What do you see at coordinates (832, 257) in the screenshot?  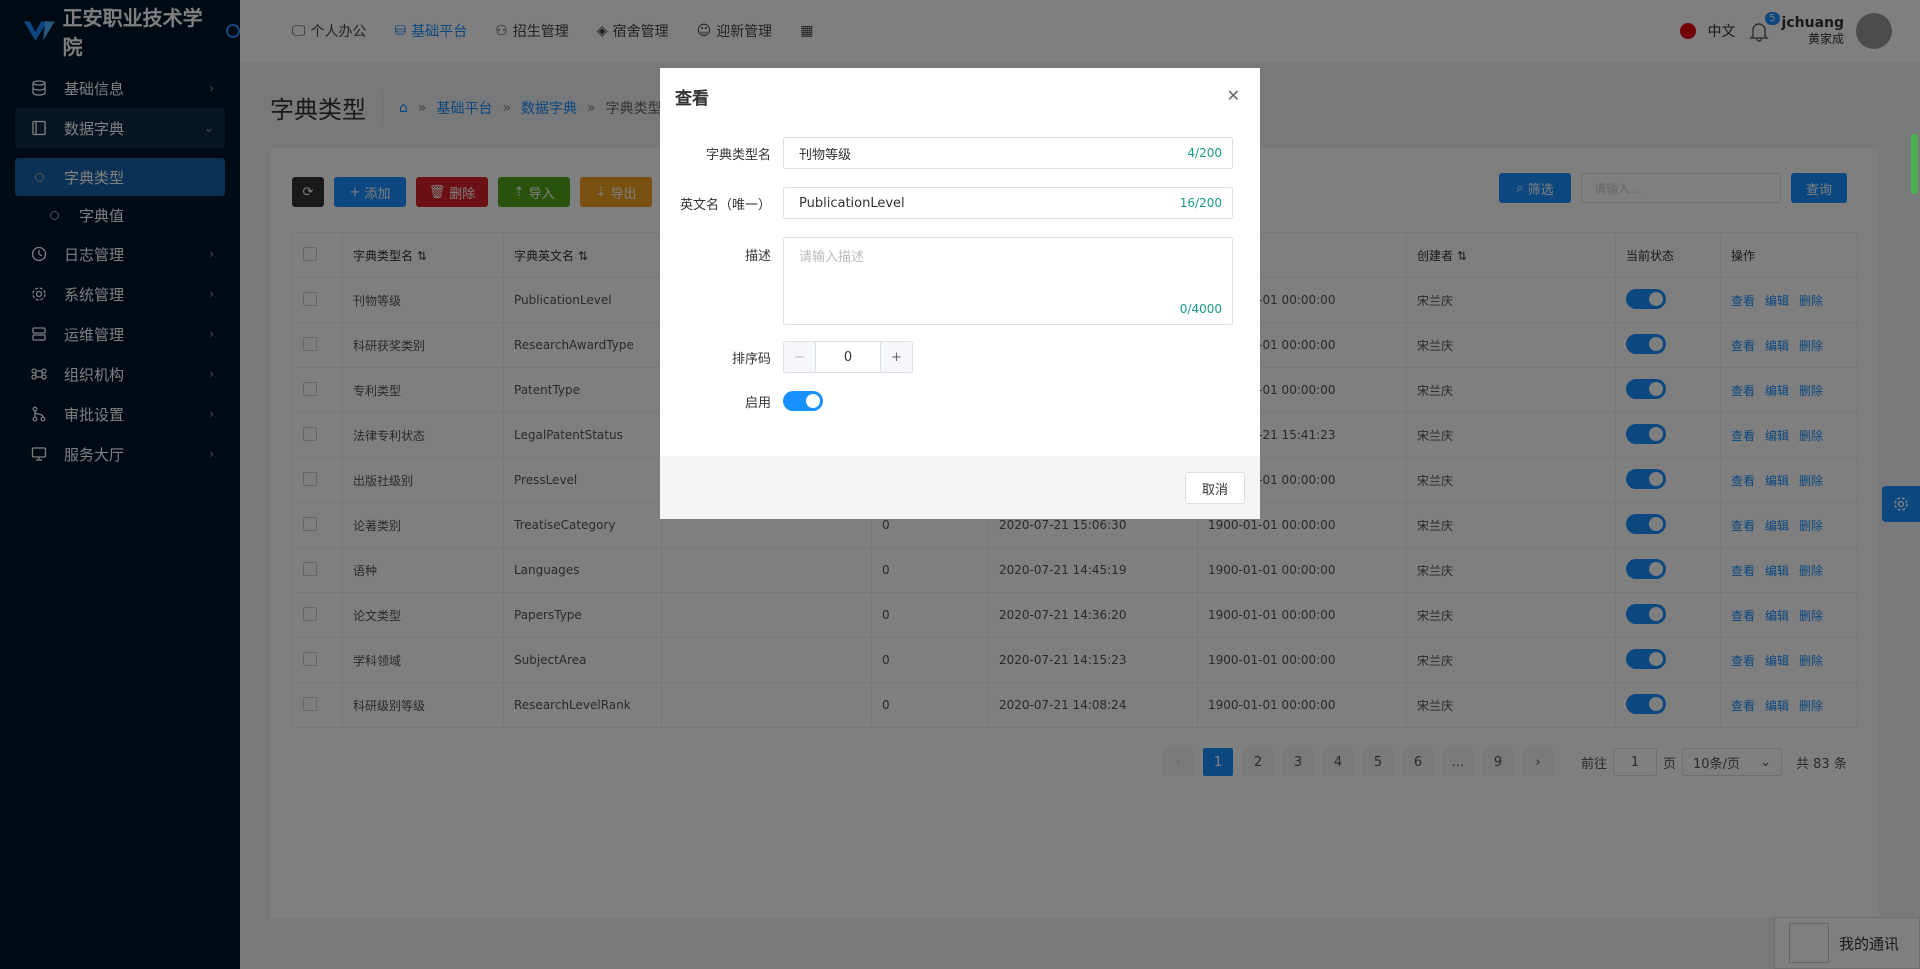 I see `desc-placeholder: 请输入描述` at bounding box center [832, 257].